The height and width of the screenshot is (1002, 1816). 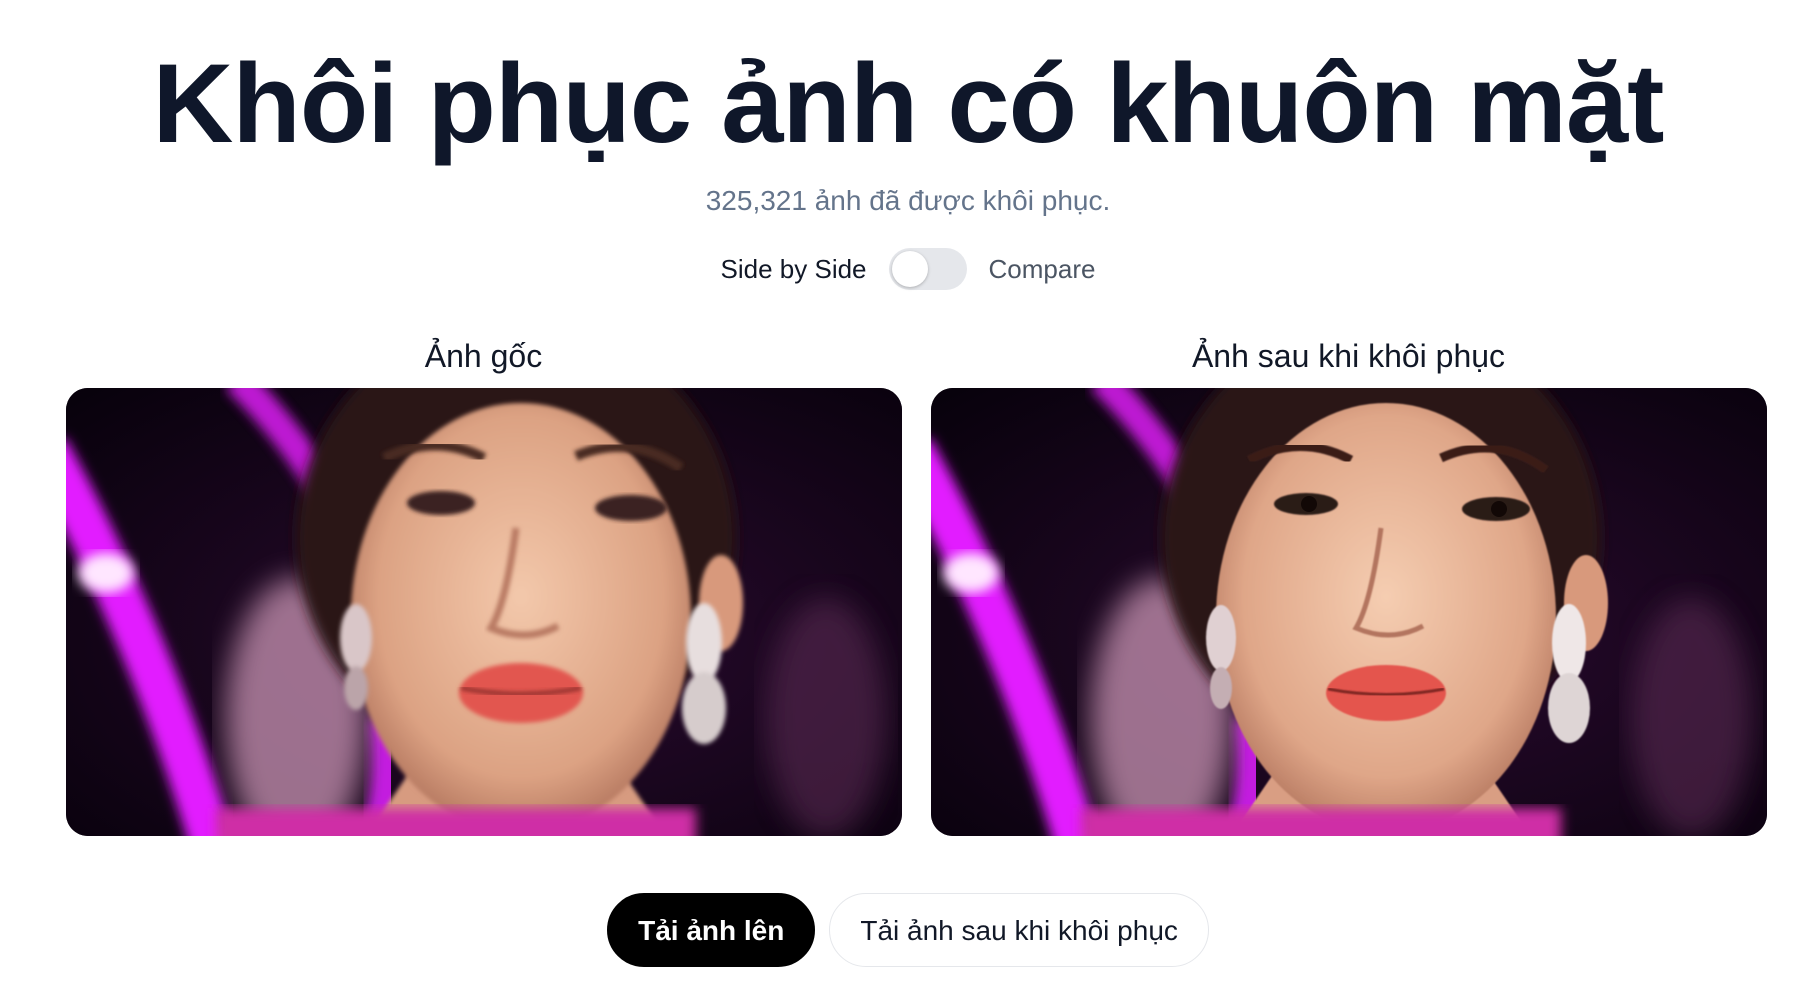 I want to click on side-by-side-label: Side by Side, so click(x=793, y=269).